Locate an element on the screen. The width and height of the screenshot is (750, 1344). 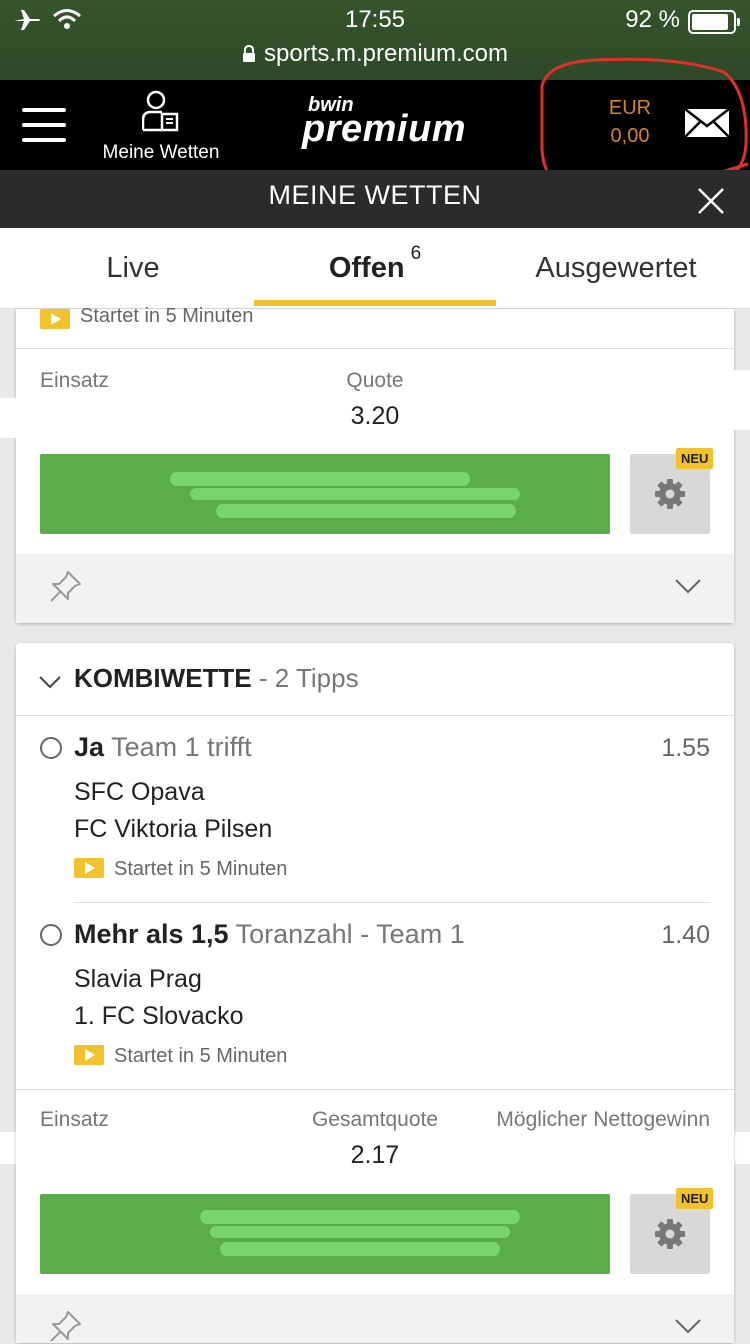
tip-selection: Ja is located at coordinates (89, 747).